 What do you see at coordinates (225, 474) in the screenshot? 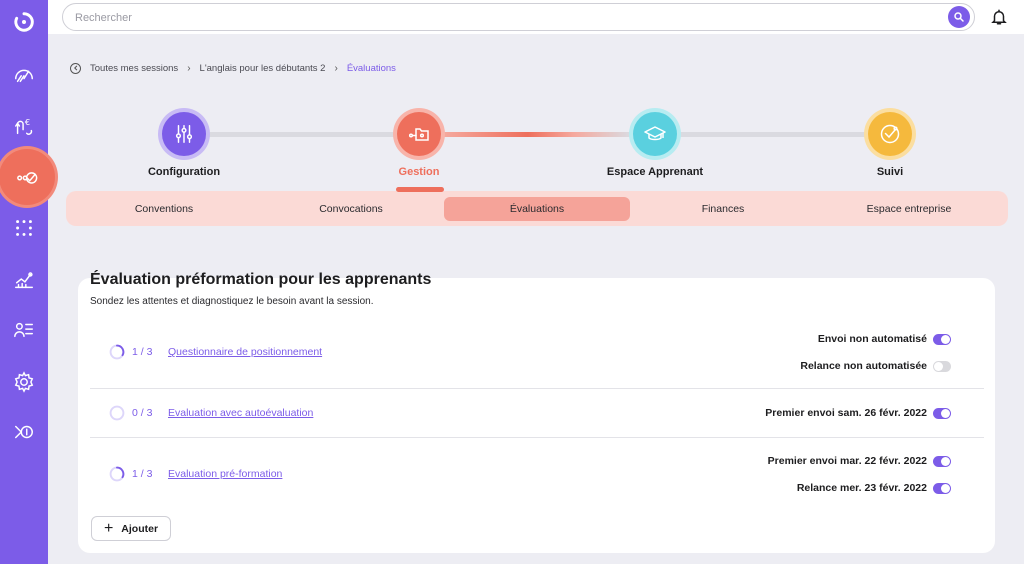
I see `evaluation-link: Evaluation pré-formation` at bounding box center [225, 474].